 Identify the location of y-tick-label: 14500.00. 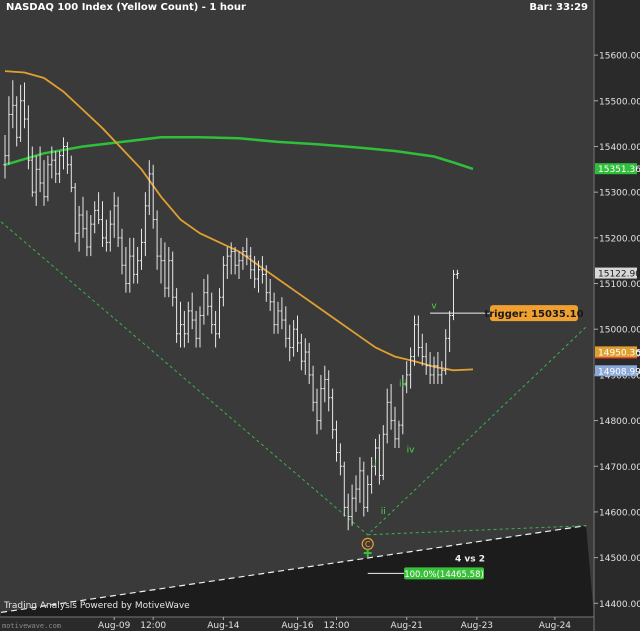
(619, 559).